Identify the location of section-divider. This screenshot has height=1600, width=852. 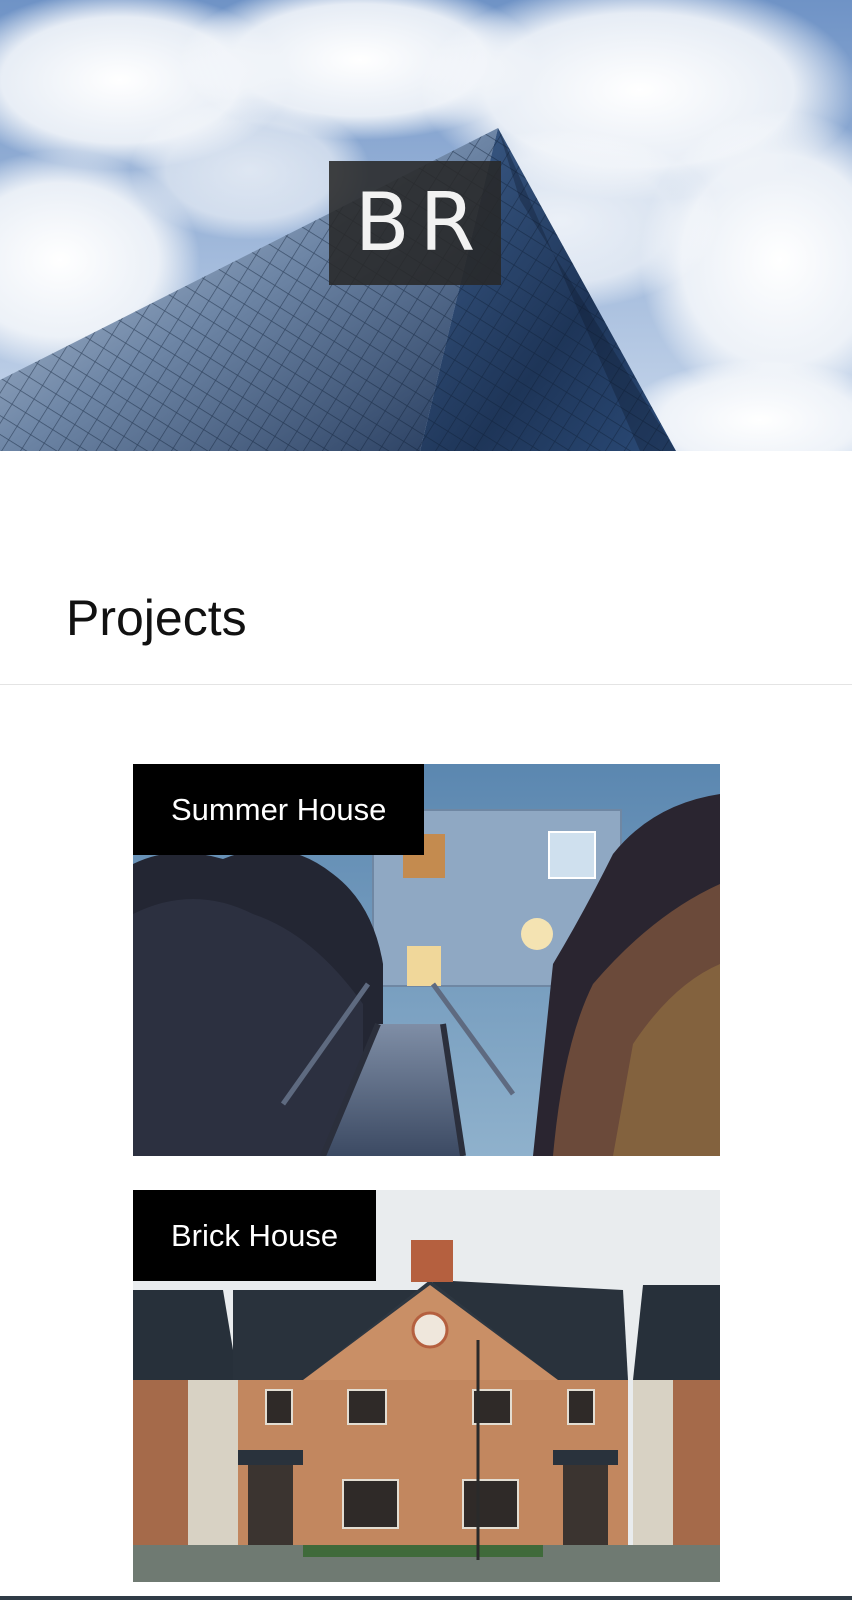
(426, 684).